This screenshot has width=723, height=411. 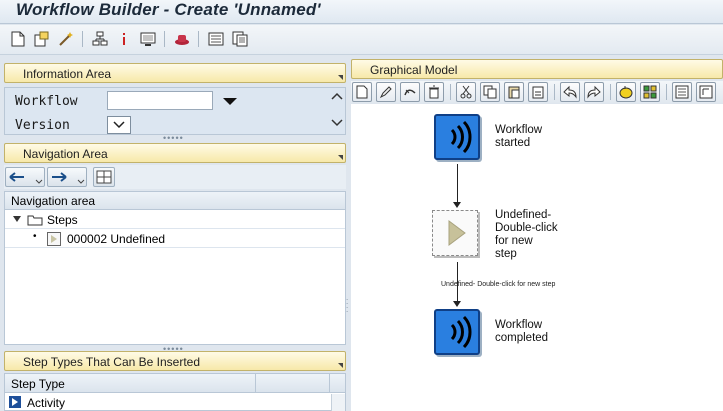 What do you see at coordinates (490, 92) in the screenshot?
I see `copy-icon` at bounding box center [490, 92].